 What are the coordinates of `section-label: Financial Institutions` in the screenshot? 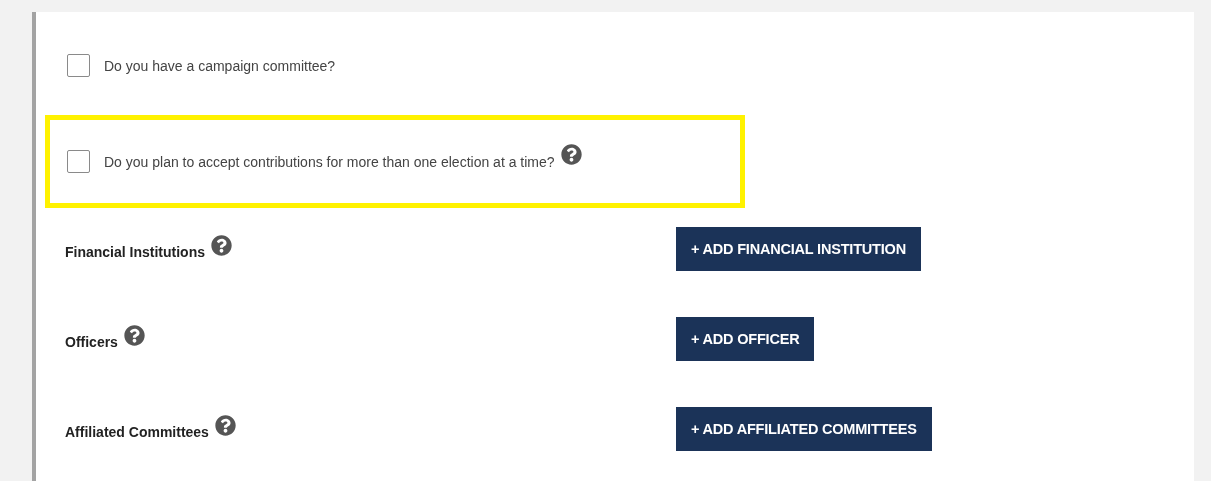 It's located at (135, 252).